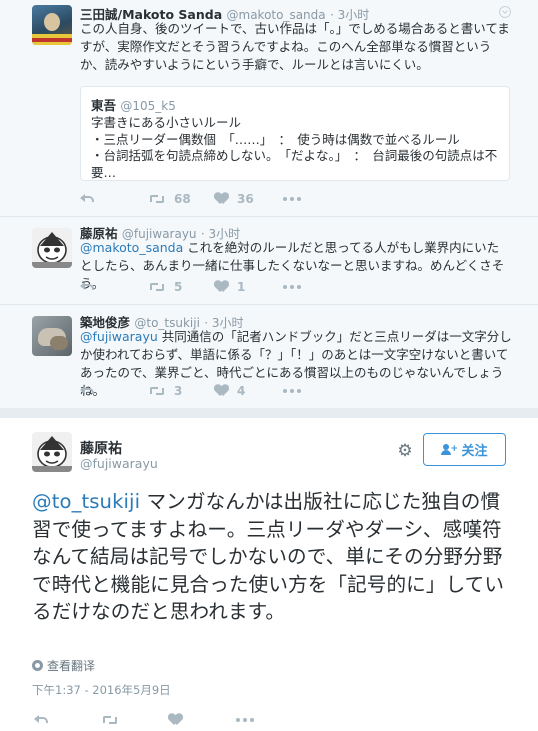  Describe the element at coordinates (449, 449) in the screenshot. I see `follow-person-icon: +` at that location.